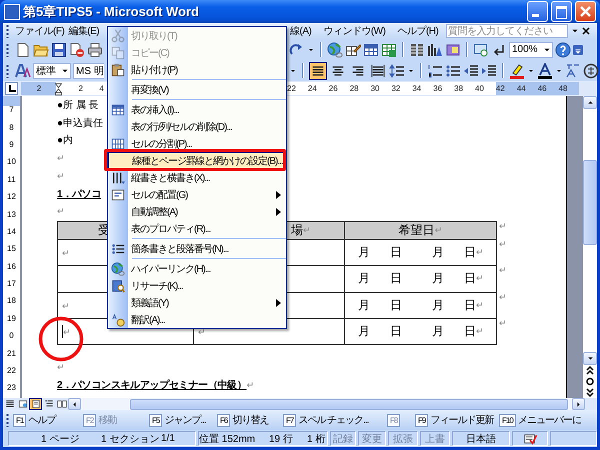  I want to click on scroll-right-button, so click(578, 404).